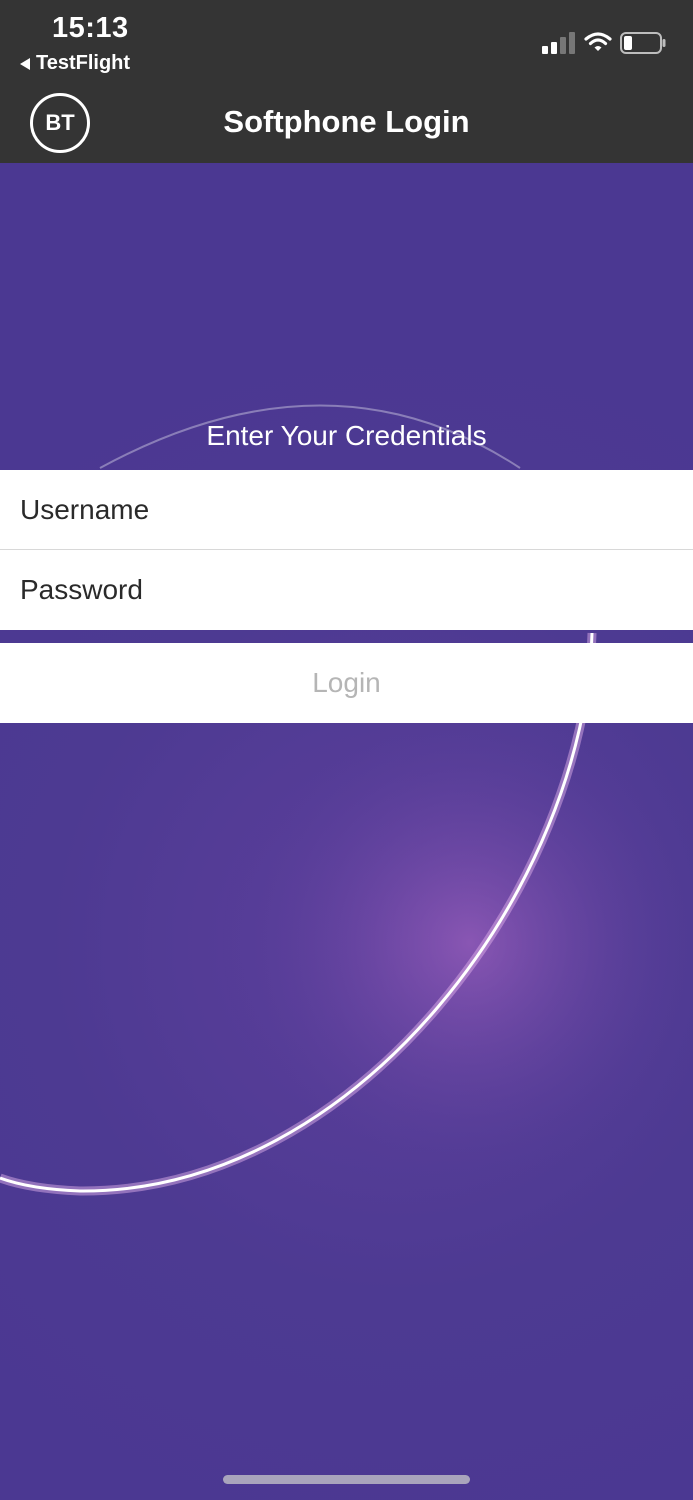 This screenshot has width=693, height=1500. Describe the element at coordinates (346, 683) in the screenshot. I see `login-button: Login` at that location.